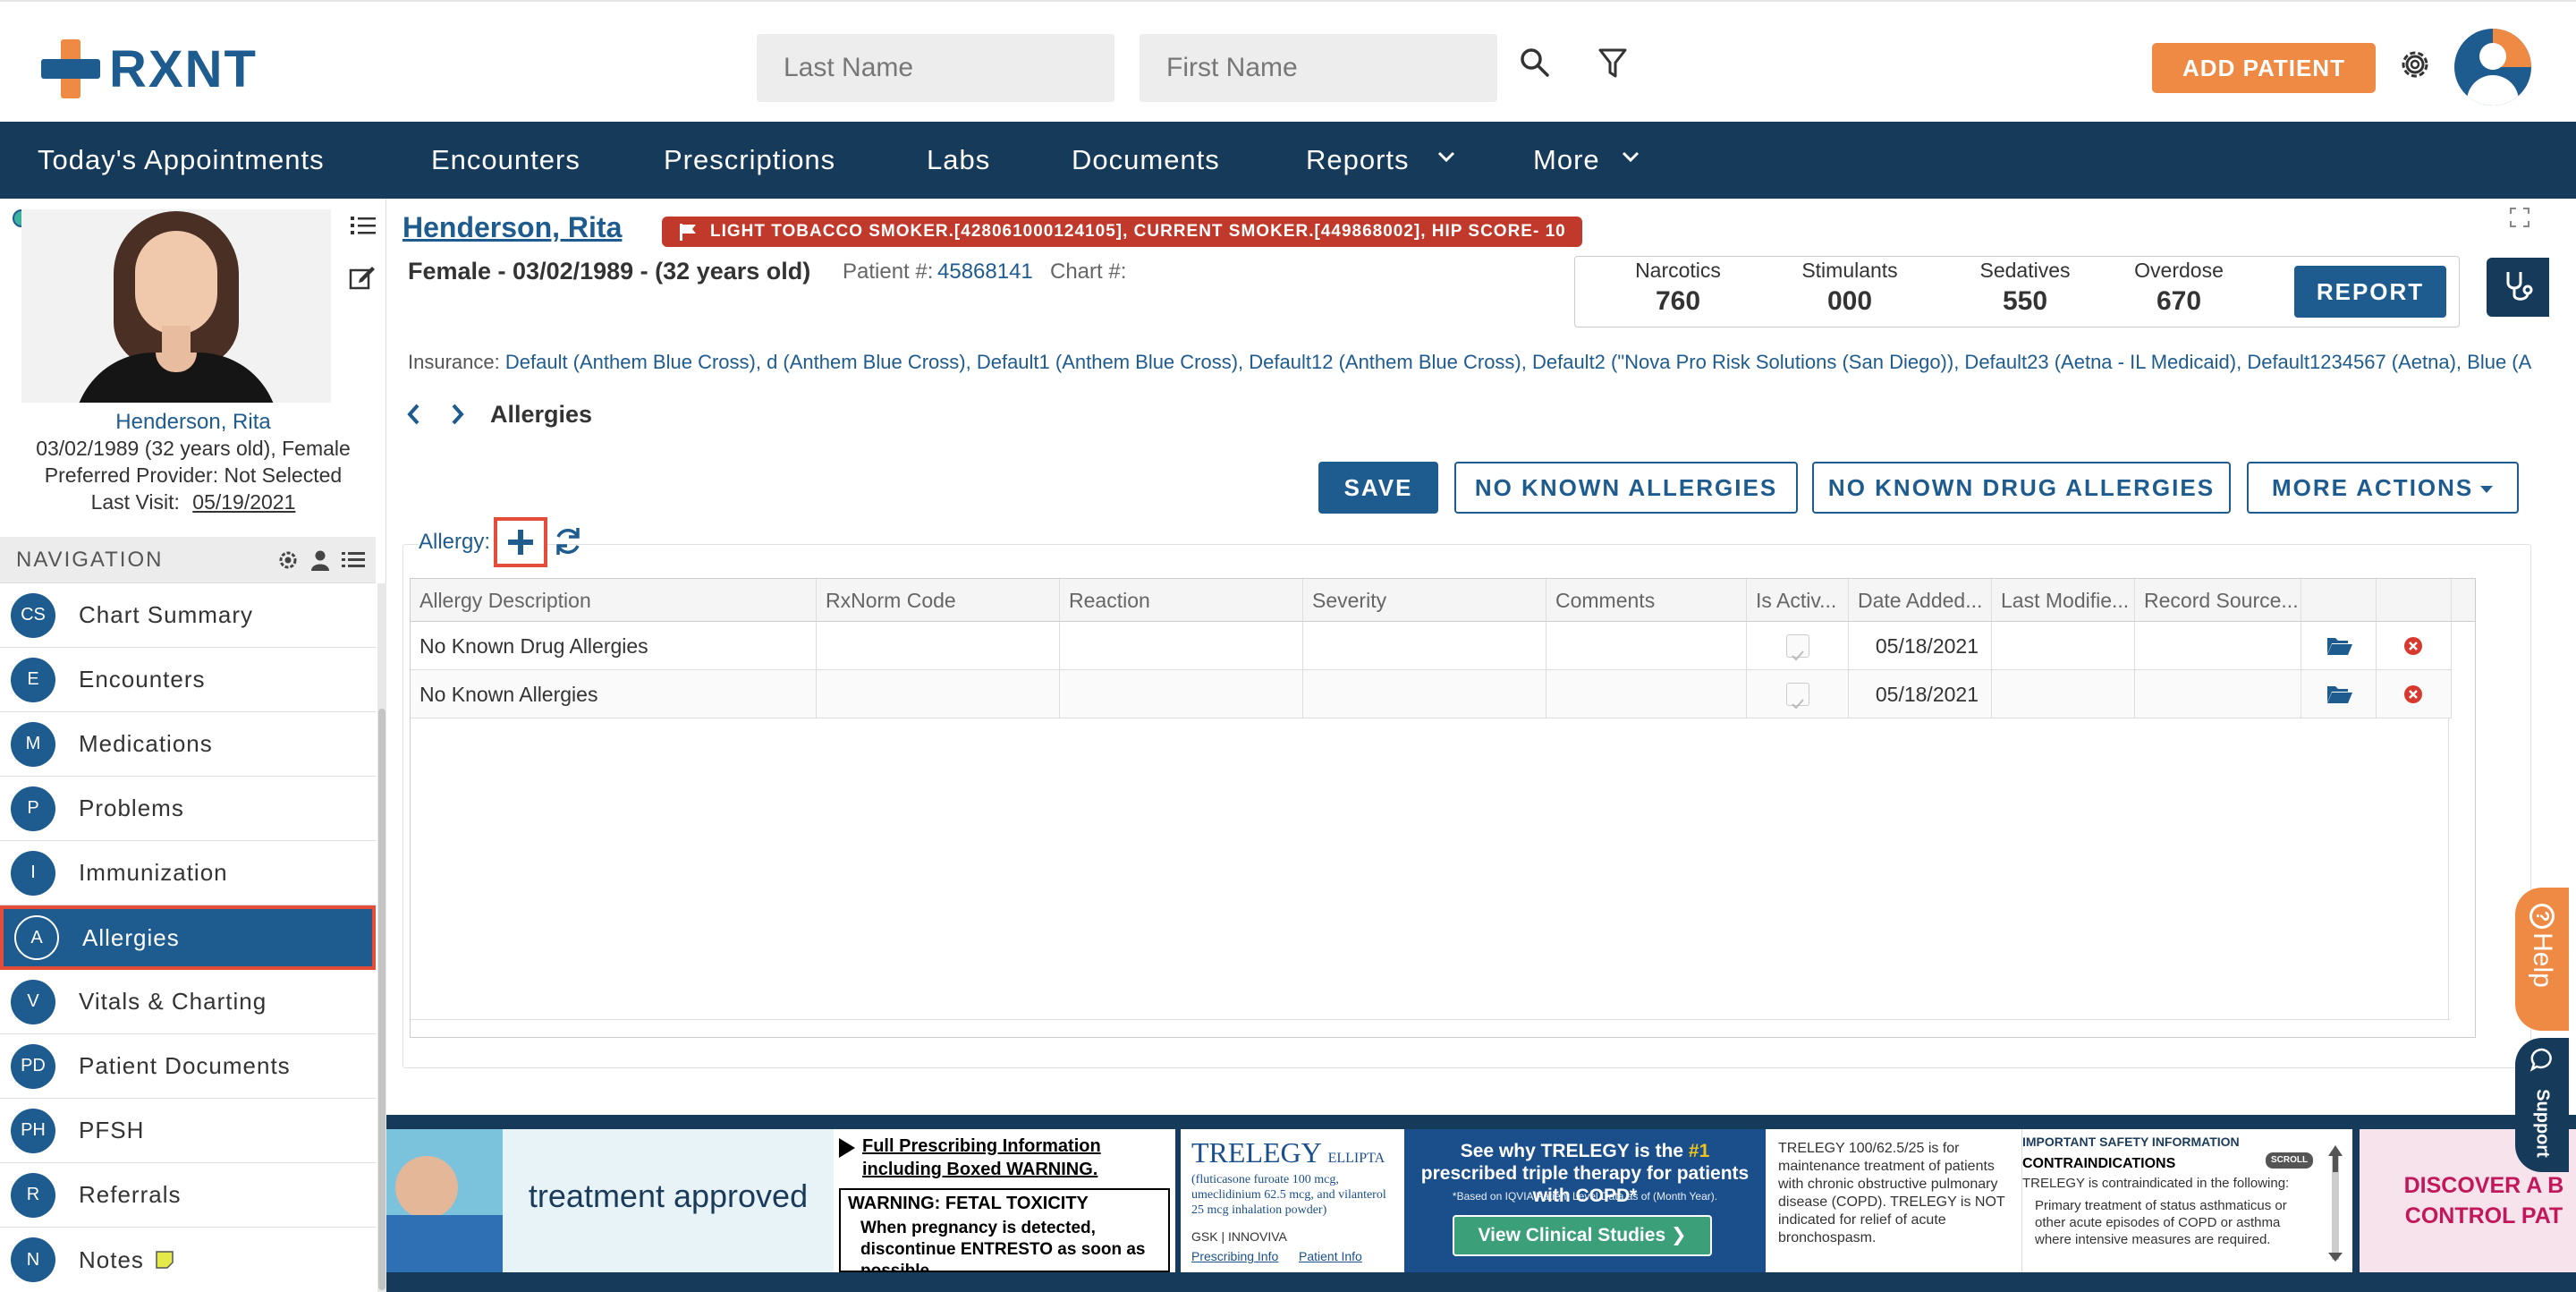 The image size is (2576, 1292). Describe the element at coordinates (288, 560) in the screenshot. I see `nav-settings-icon` at that location.